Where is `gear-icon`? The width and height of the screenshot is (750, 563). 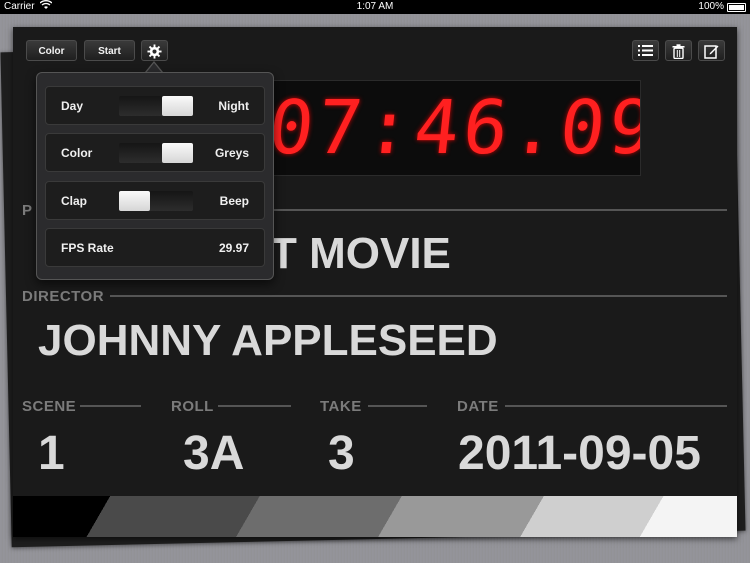
gear-icon is located at coordinates (154, 51).